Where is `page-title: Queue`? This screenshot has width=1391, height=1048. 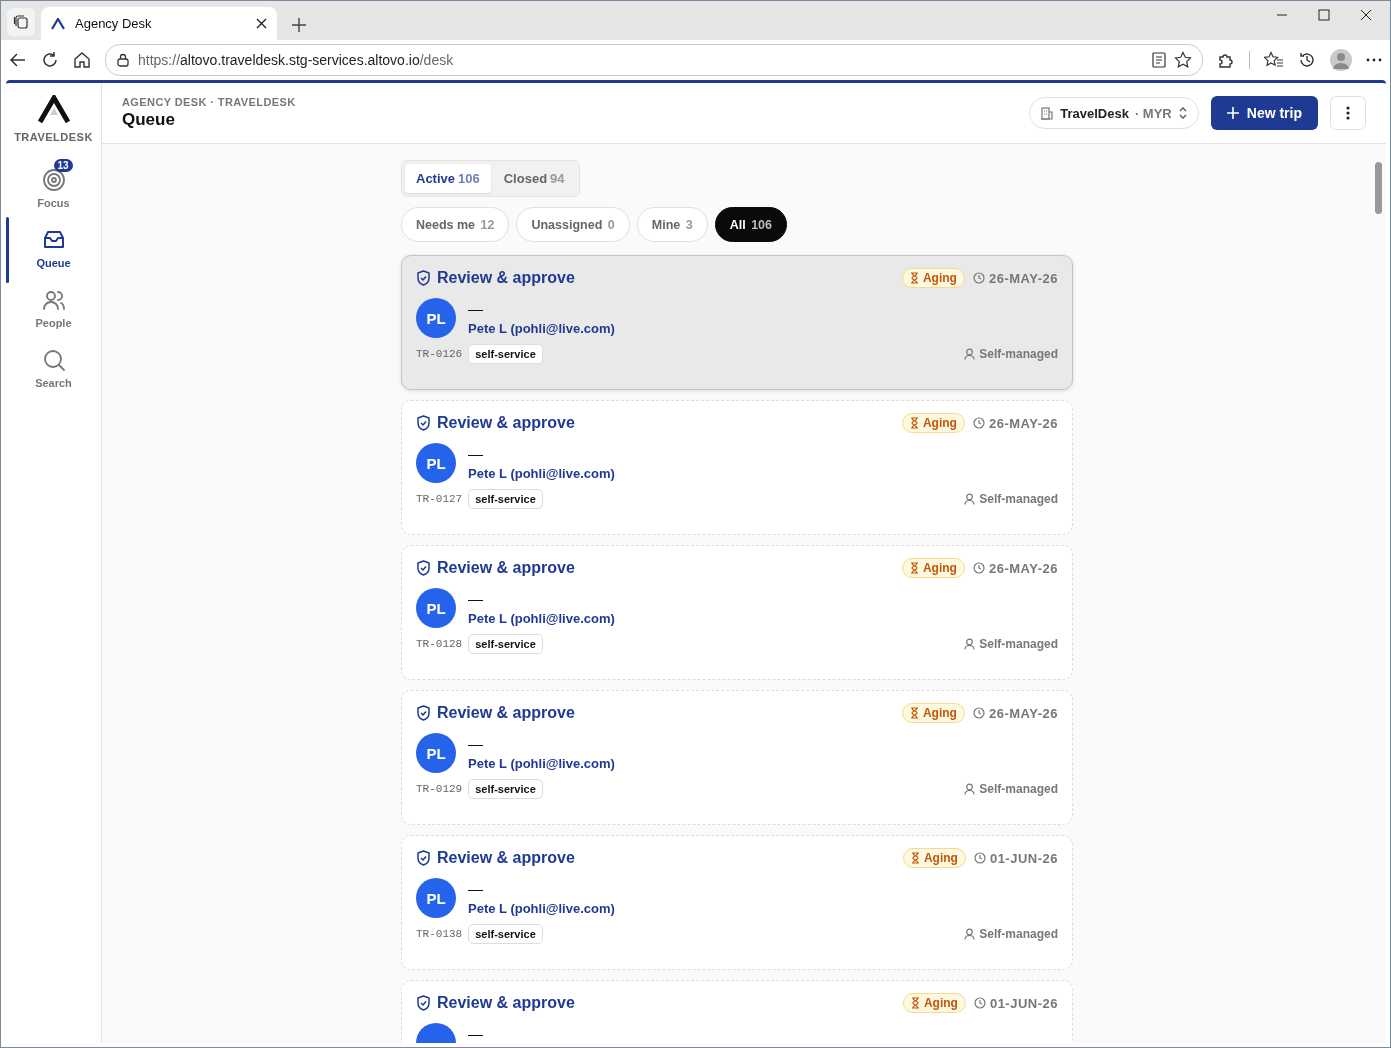
page-title: Queue is located at coordinates (149, 120).